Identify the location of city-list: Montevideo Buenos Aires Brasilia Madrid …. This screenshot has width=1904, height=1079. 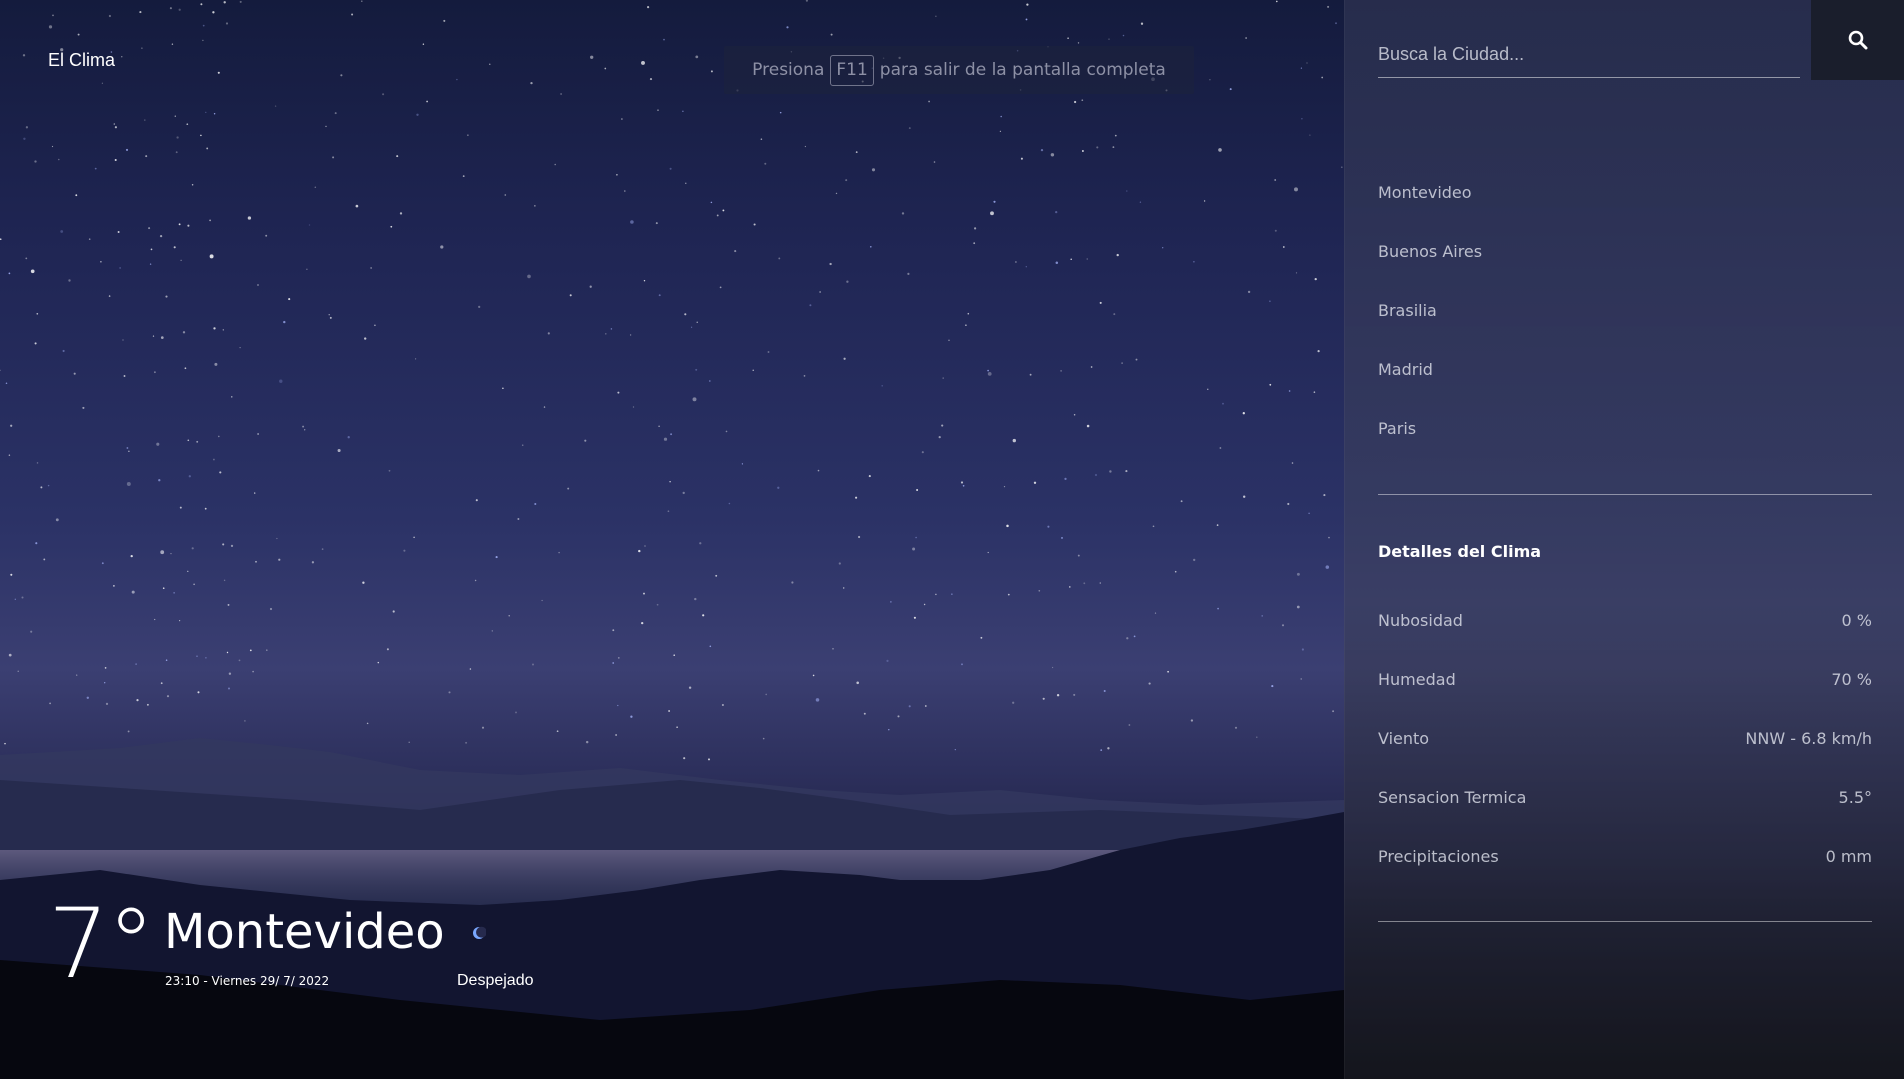
(1625, 317).